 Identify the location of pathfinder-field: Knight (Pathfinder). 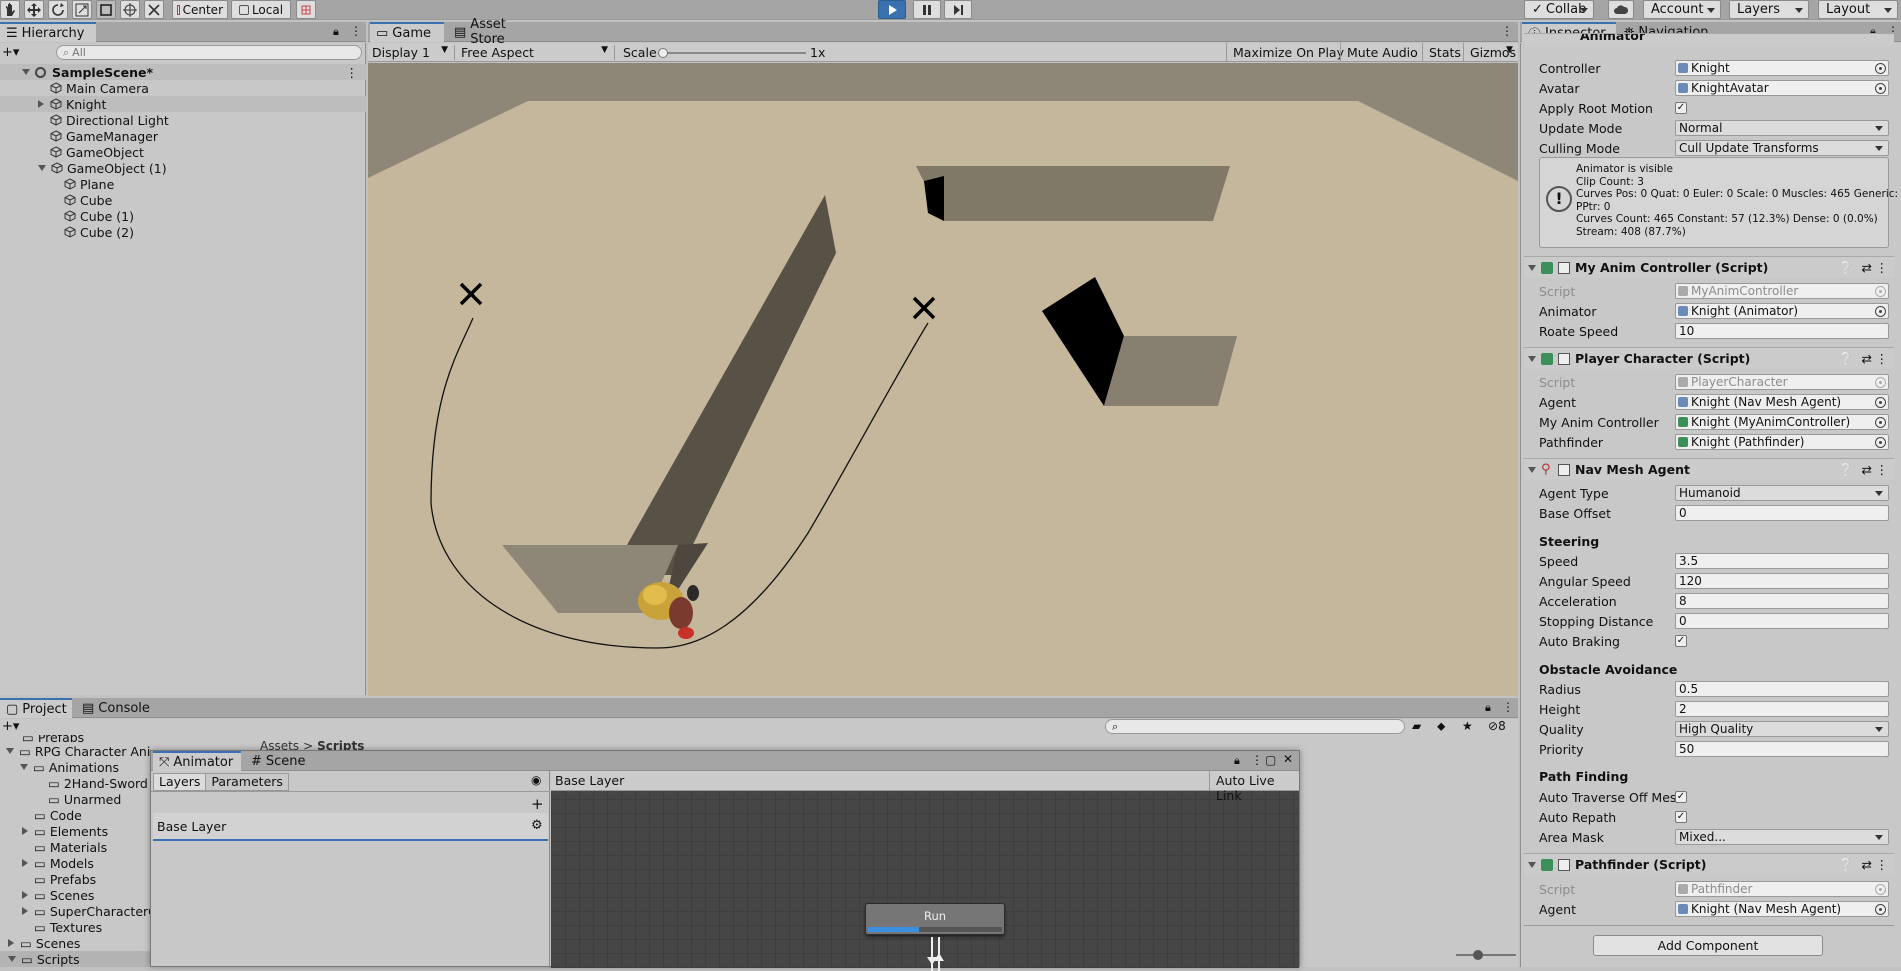
(1782, 442).